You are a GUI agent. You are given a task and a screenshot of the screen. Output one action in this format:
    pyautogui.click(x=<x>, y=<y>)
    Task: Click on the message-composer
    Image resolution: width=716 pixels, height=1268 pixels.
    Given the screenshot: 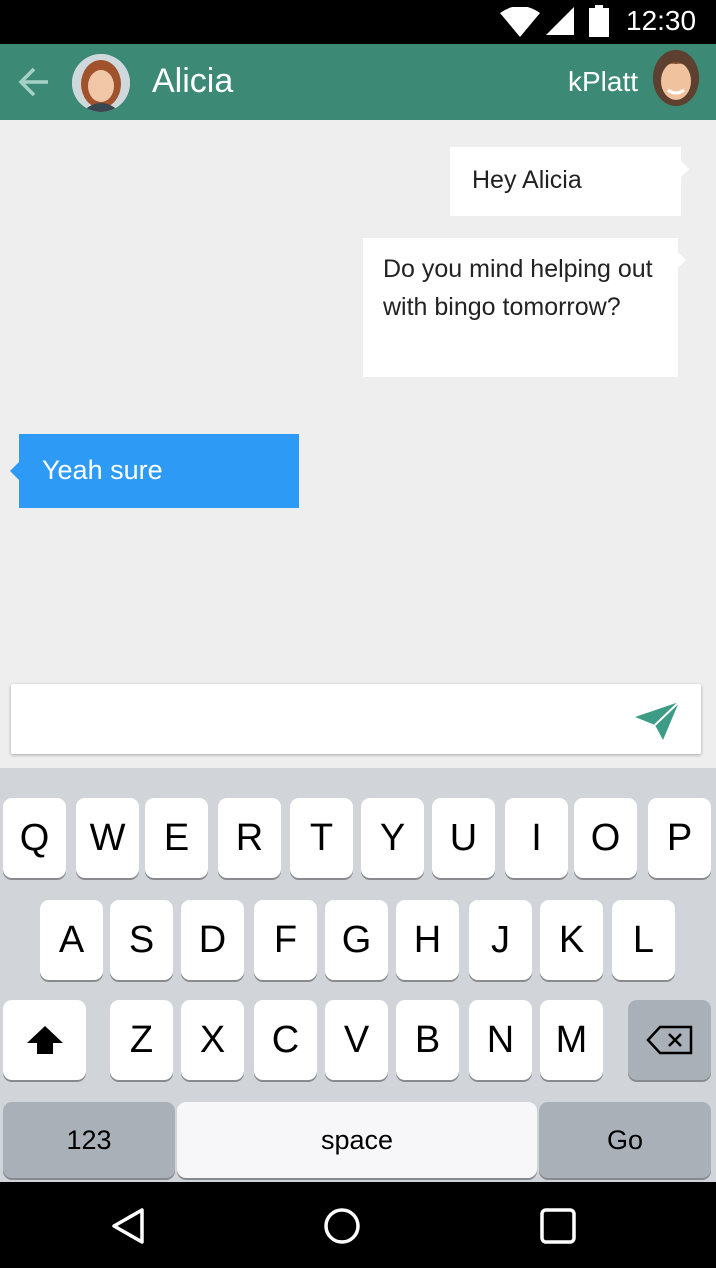 What is the action you would take?
    pyautogui.click(x=356, y=719)
    